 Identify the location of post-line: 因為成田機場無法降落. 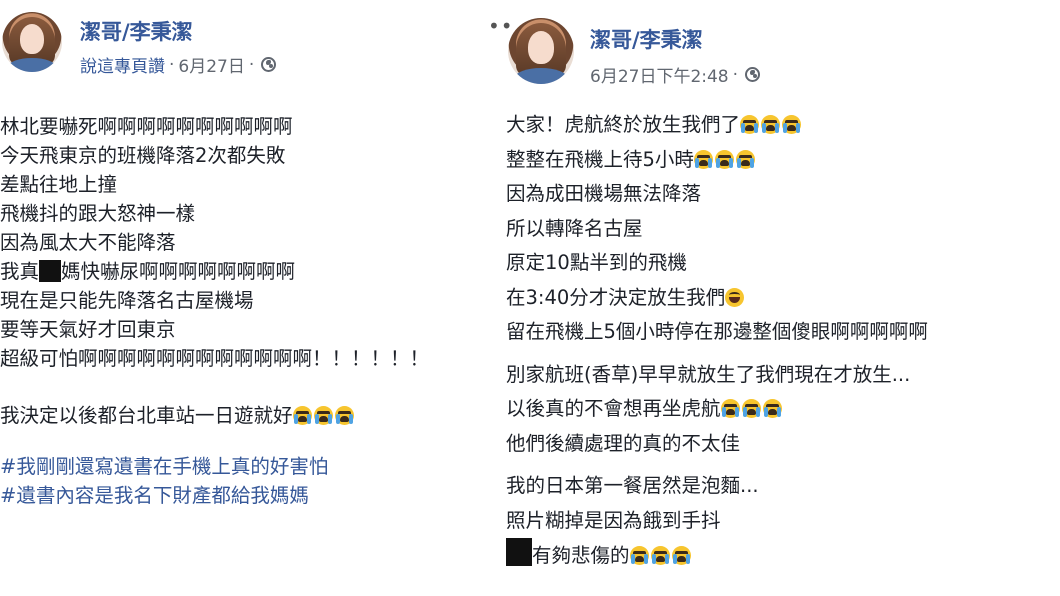
(604, 193).